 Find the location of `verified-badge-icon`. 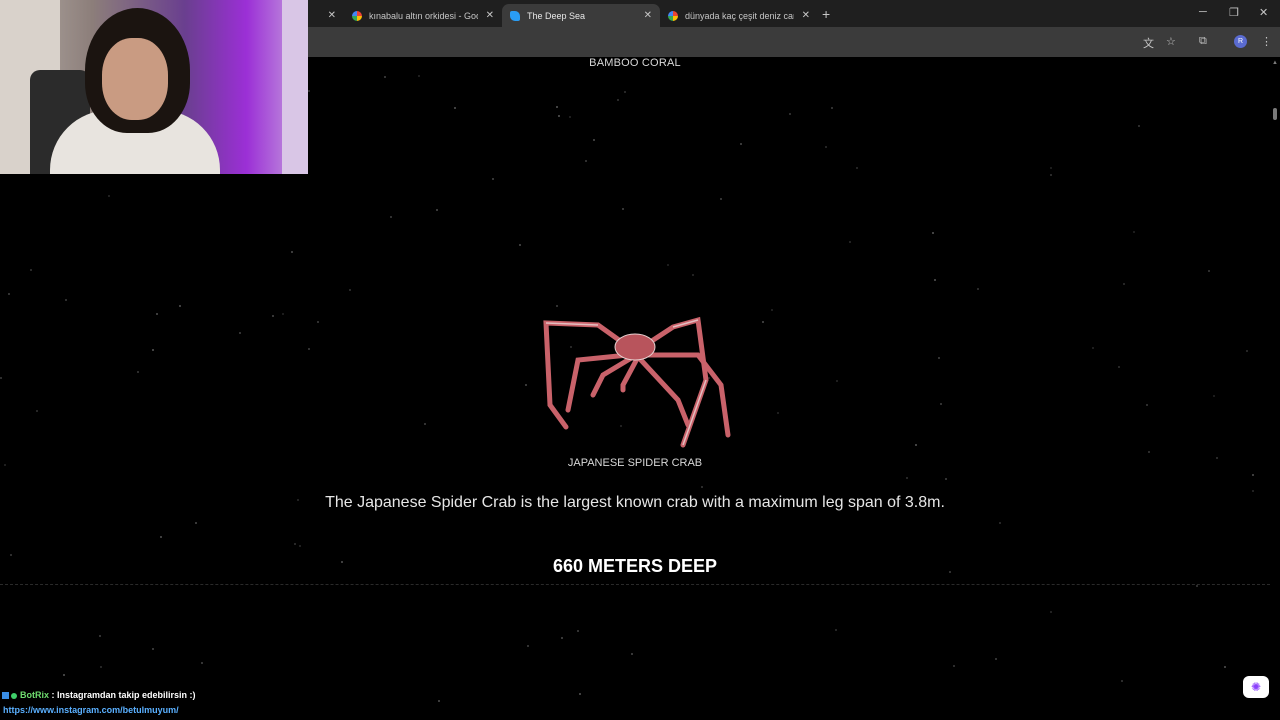

verified-badge-icon is located at coordinates (14, 696).